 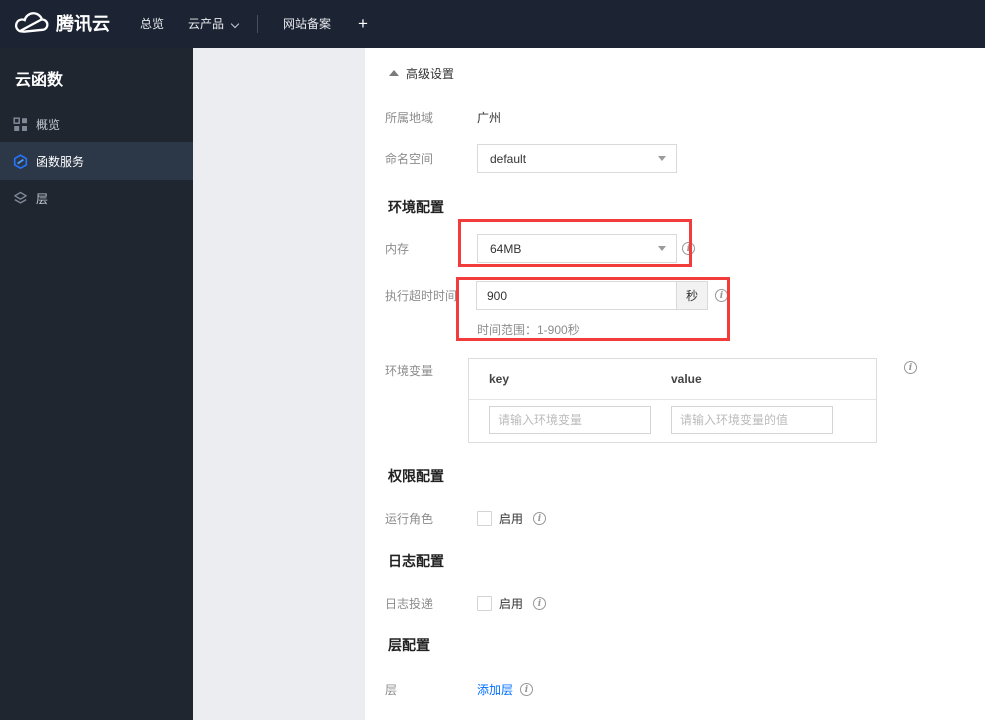 What do you see at coordinates (409, 645) in the screenshot?
I see `section-layer-config: 层配置` at bounding box center [409, 645].